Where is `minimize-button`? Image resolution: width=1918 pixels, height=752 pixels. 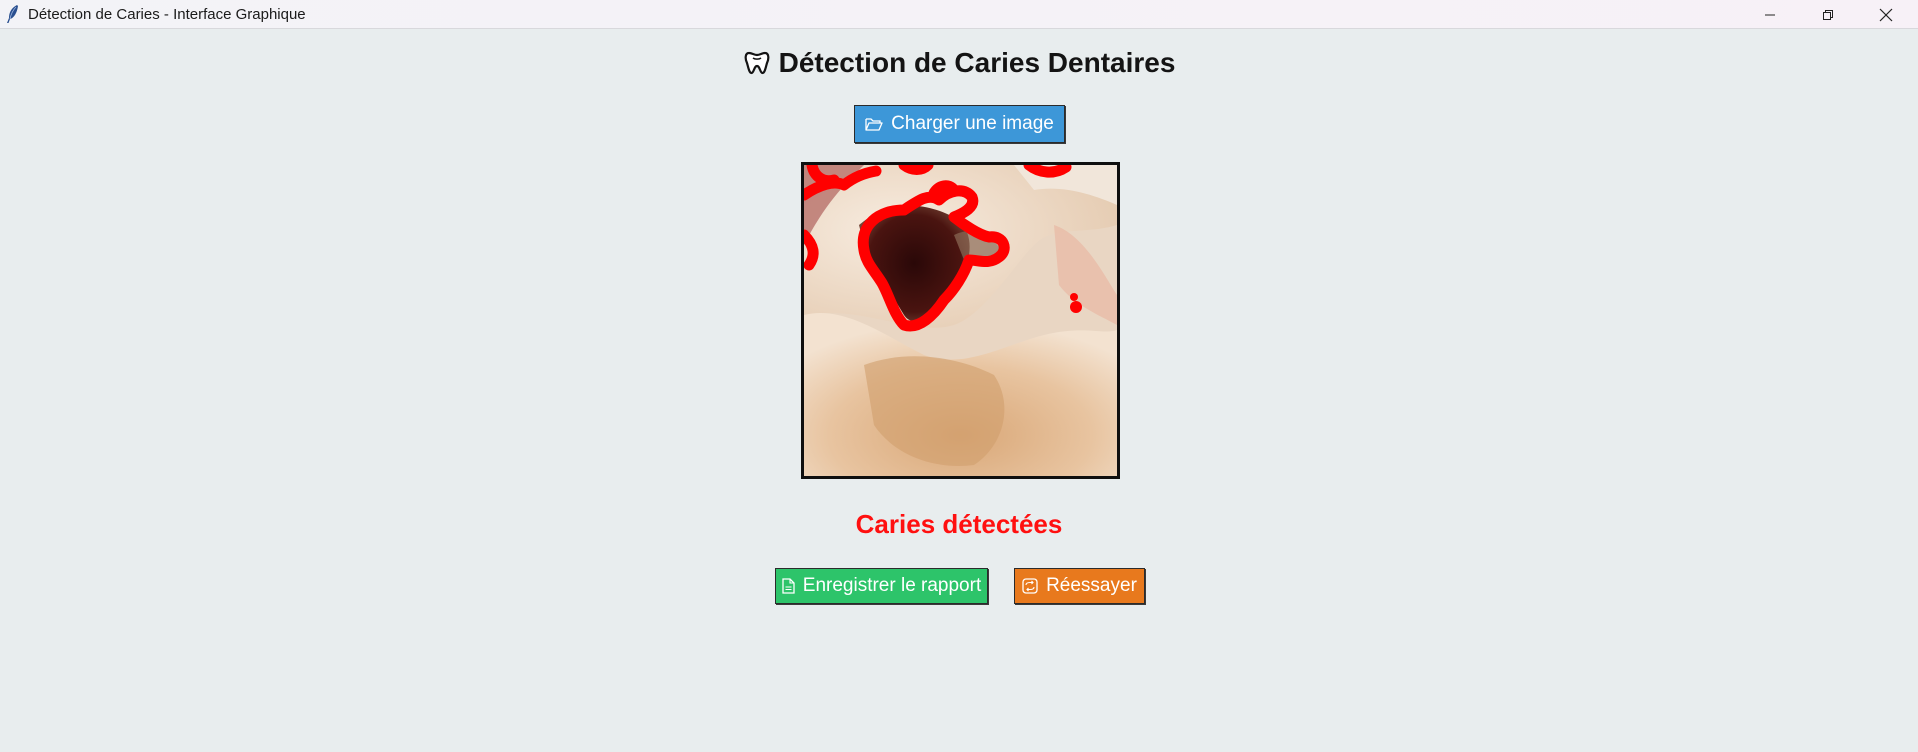
minimize-button is located at coordinates (1770, 14).